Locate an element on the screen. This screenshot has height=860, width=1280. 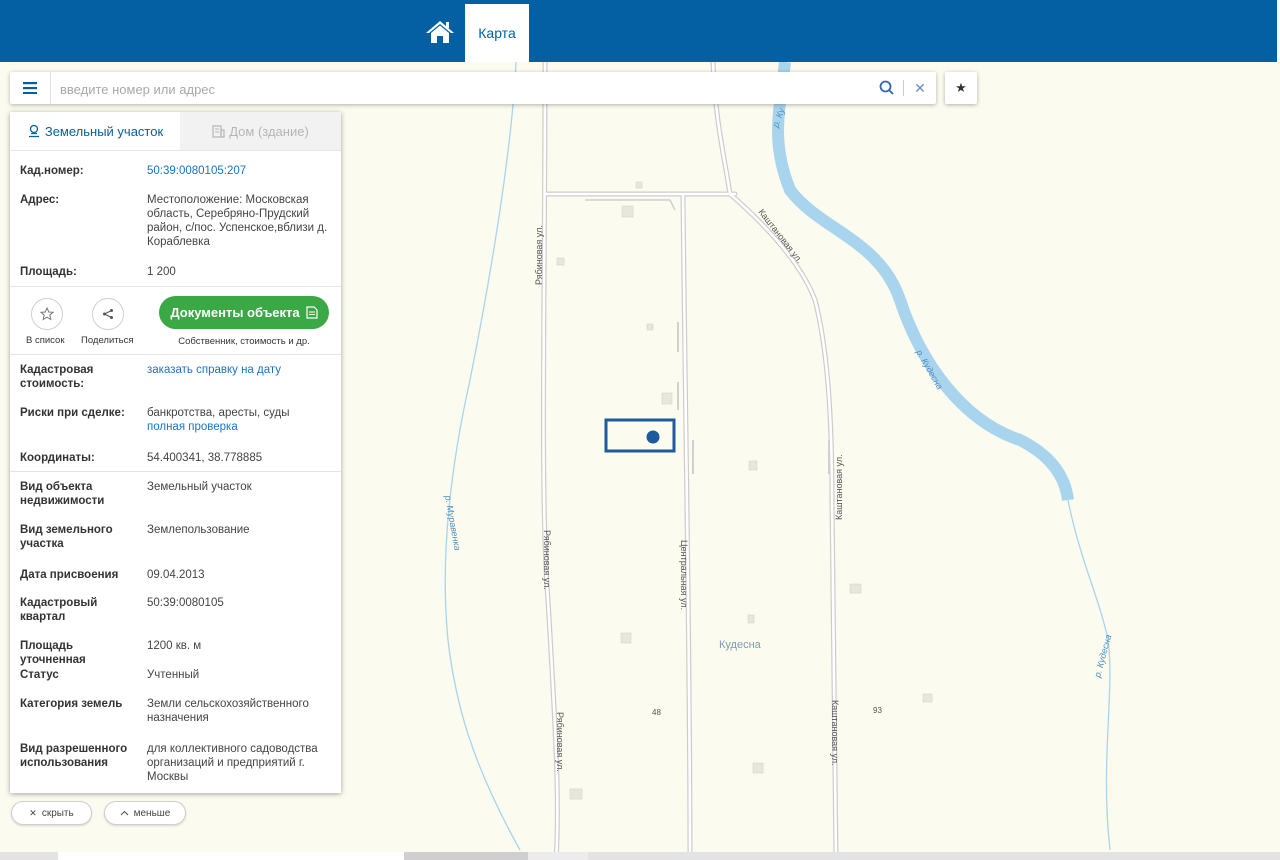
row-cad-quarter: Кадастровый квартал 50:39:0080105 is located at coordinates (175, 610).